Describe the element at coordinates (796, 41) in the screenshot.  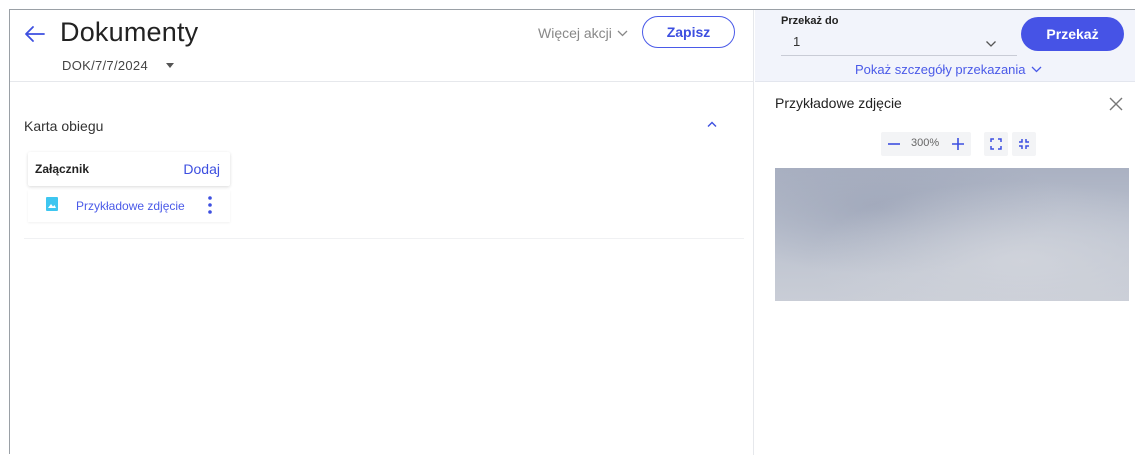
I see `forward-select: 1` at that location.